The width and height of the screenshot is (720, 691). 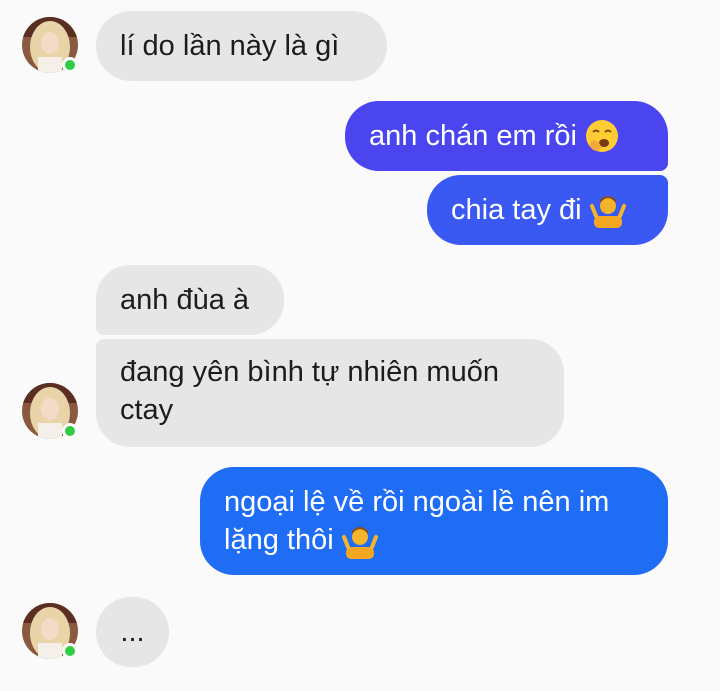 I want to click on message-bubble-incoming: đang yên bình tự nhiên muốn ctay, so click(x=330, y=393).